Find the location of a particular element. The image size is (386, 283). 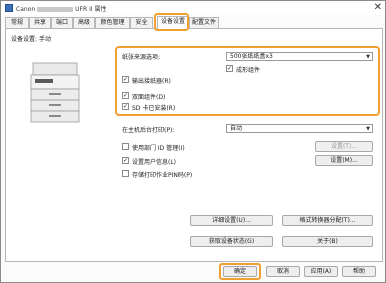

tab-sharing: 共享 is located at coordinates (40, 22).